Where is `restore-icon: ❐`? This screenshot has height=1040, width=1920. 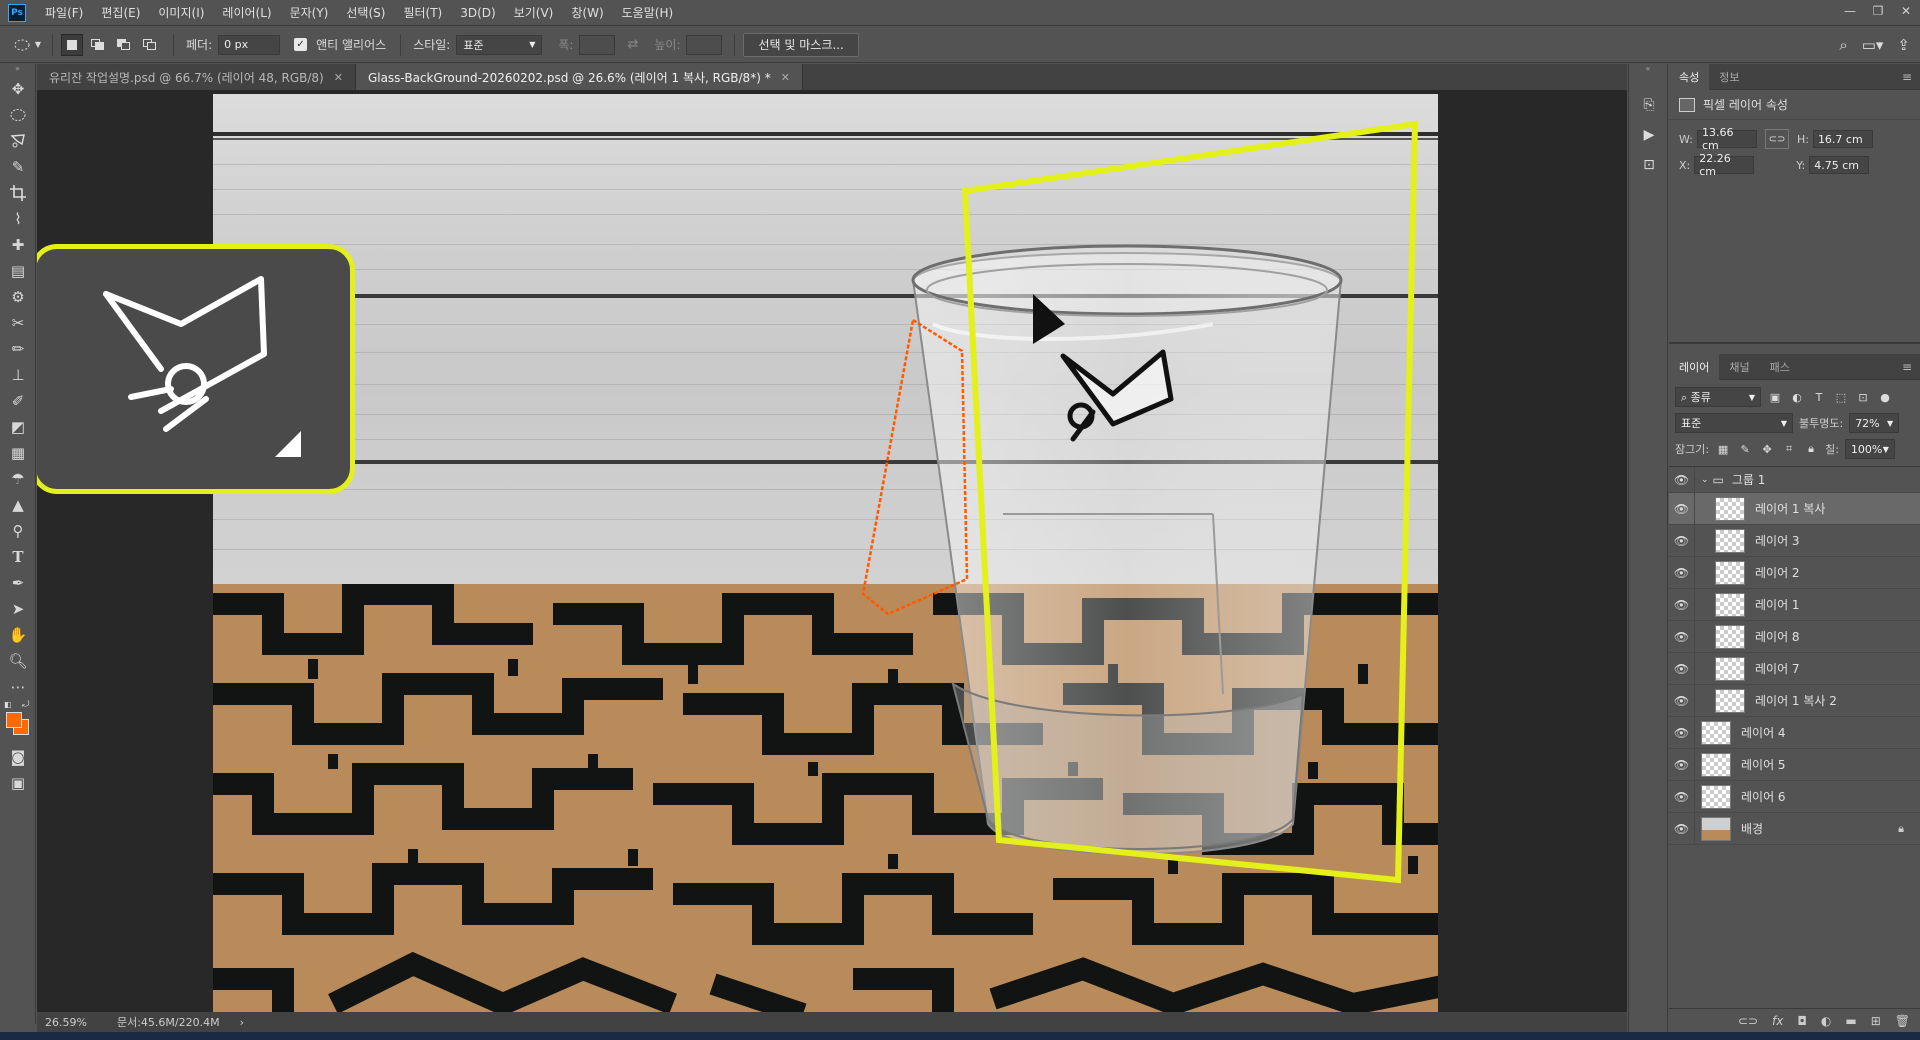 restore-icon: ❐ is located at coordinates (1878, 11).